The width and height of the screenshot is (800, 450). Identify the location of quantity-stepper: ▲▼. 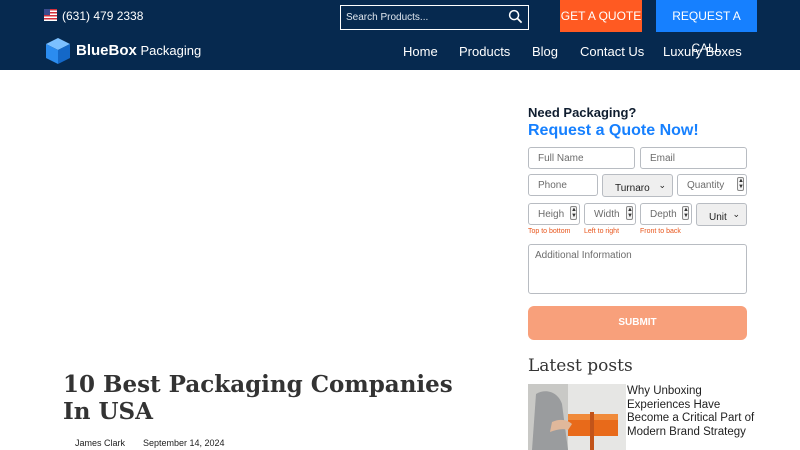
(712, 185).